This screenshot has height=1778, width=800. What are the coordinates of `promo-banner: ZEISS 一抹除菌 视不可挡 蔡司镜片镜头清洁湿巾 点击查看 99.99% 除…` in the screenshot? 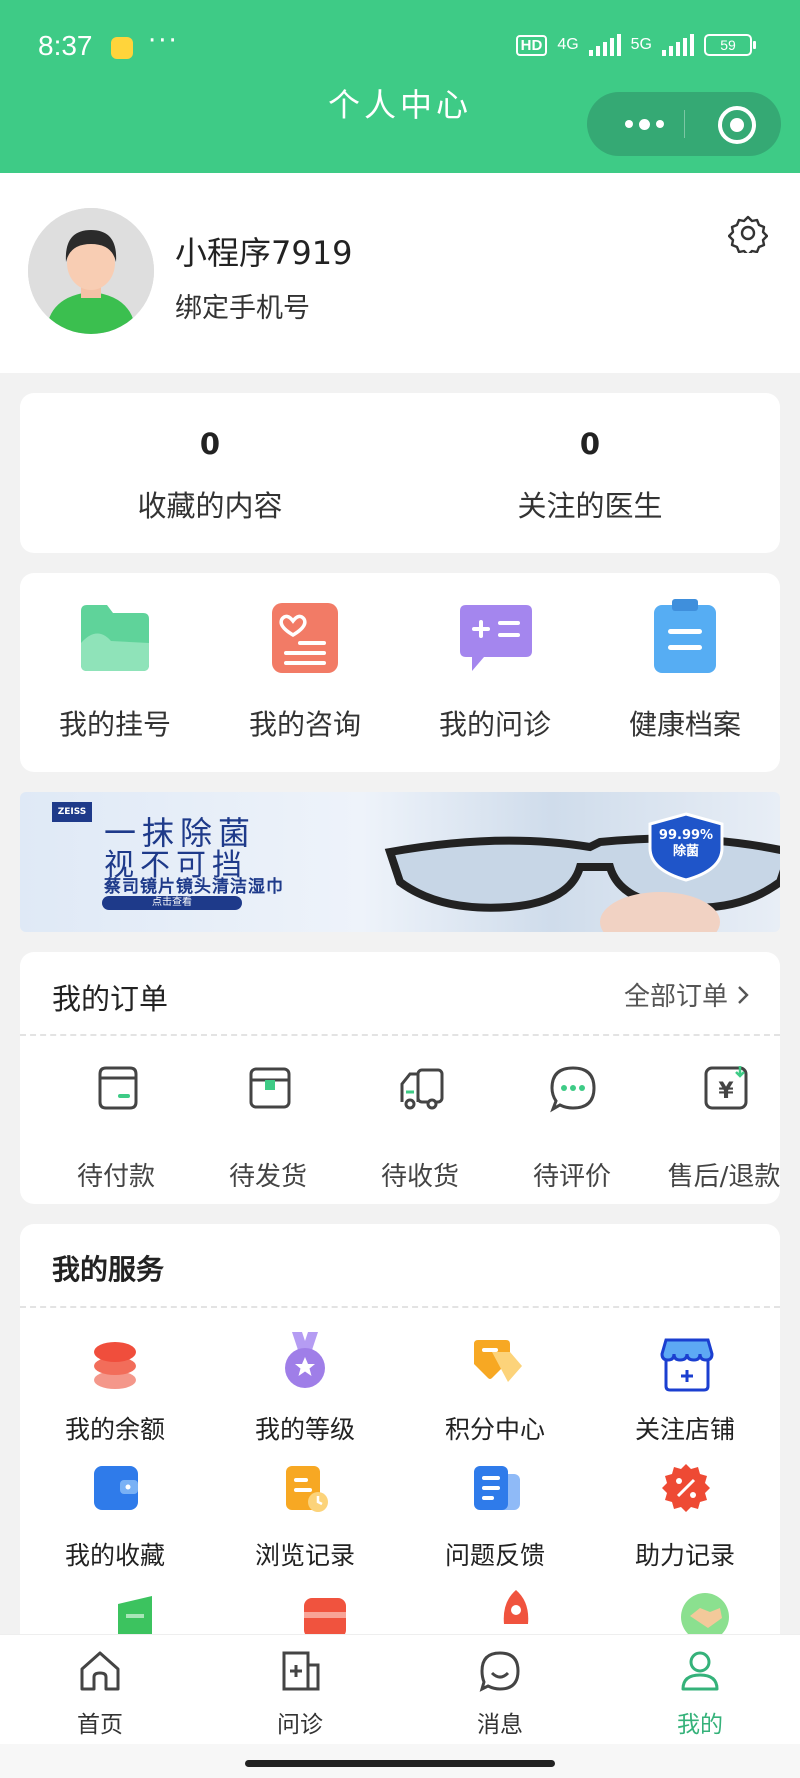 It's located at (400, 862).